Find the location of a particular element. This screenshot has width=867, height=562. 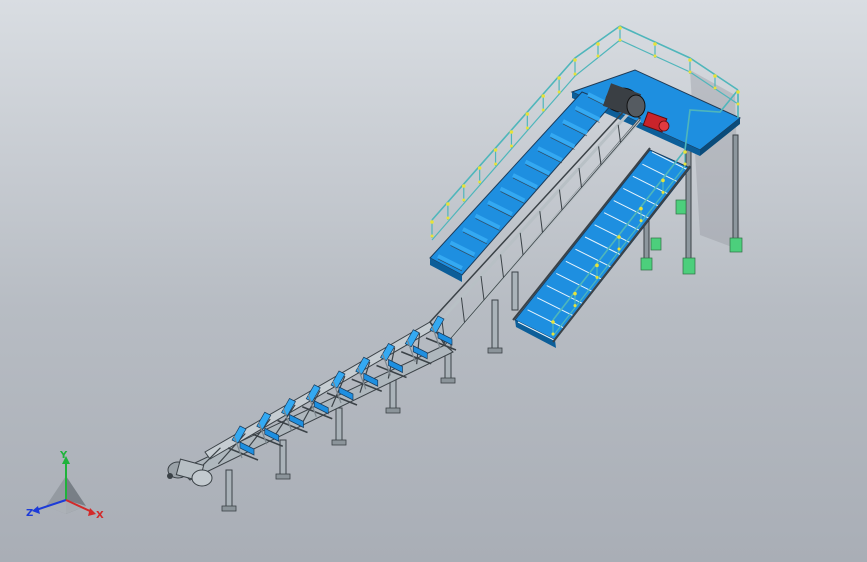

view-orientation-triad: Y Z X is located at coordinates (66, 486).